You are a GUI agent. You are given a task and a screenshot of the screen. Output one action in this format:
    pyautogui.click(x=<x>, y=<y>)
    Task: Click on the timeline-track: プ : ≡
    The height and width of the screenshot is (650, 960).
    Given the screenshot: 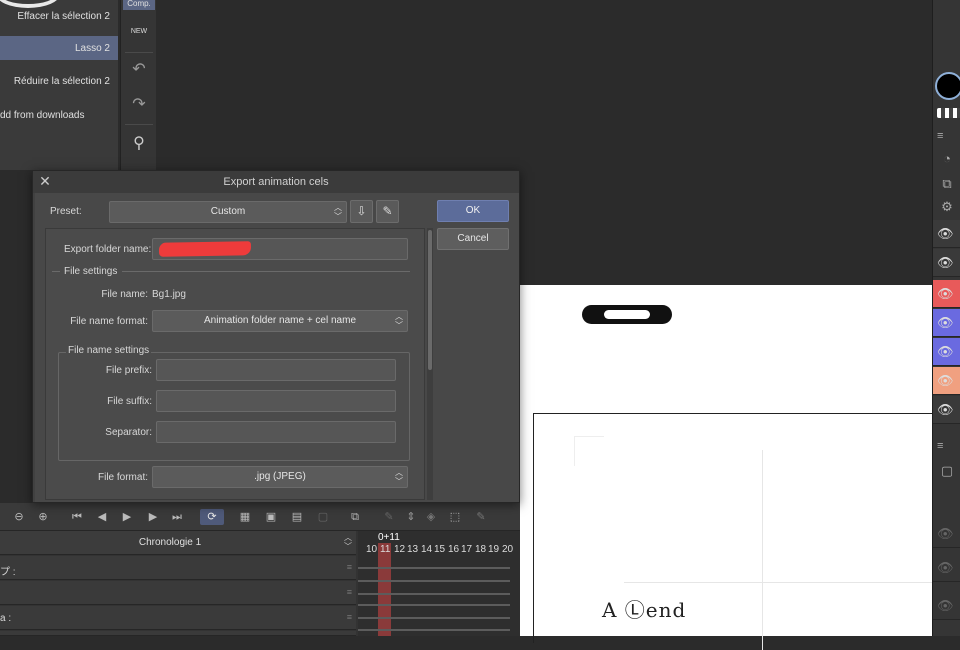 What is the action you would take?
    pyautogui.click(x=178, y=568)
    